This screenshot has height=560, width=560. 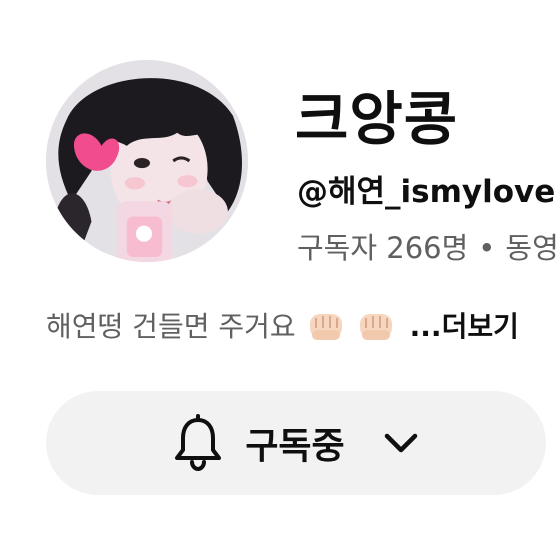 I want to click on avatar-photo, so click(x=147, y=161).